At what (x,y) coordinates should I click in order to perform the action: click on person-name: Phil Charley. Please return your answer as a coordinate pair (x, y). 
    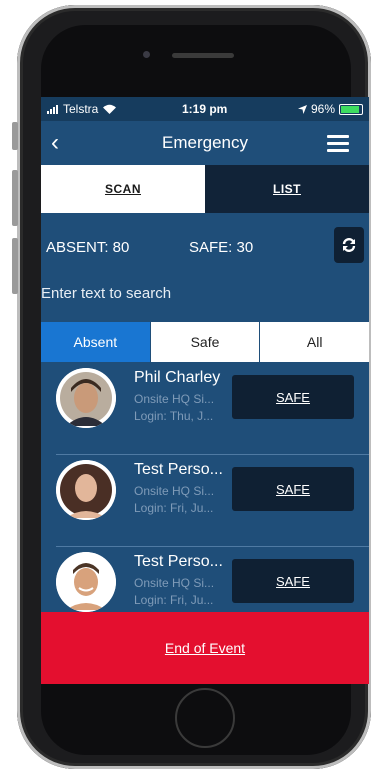
    Looking at the image, I should click on (177, 377).